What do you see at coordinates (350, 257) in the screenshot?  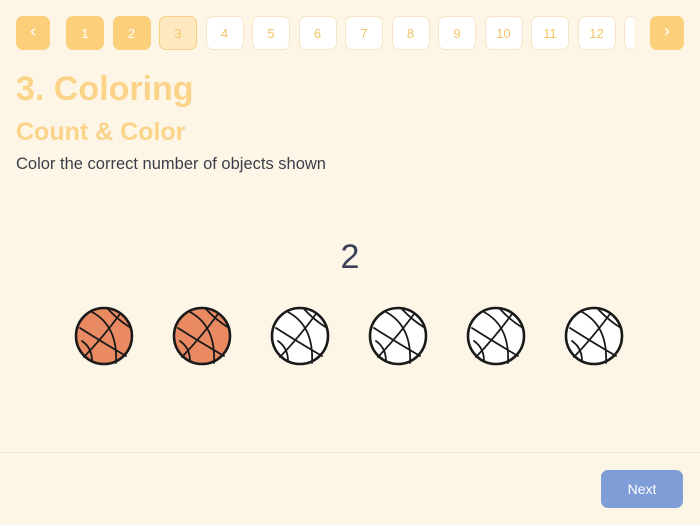 I see `target-count: 2` at bounding box center [350, 257].